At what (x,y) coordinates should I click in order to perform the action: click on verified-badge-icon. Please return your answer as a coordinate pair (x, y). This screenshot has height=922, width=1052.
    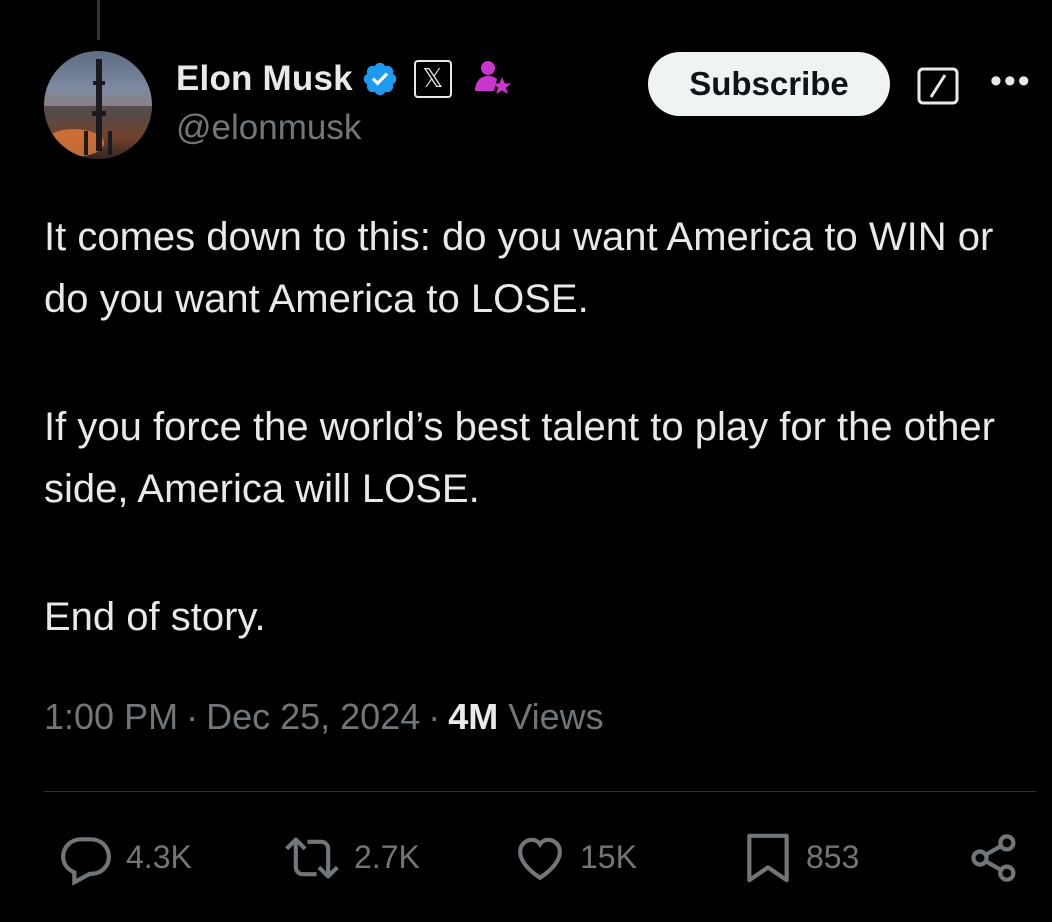
    Looking at the image, I should click on (380, 79).